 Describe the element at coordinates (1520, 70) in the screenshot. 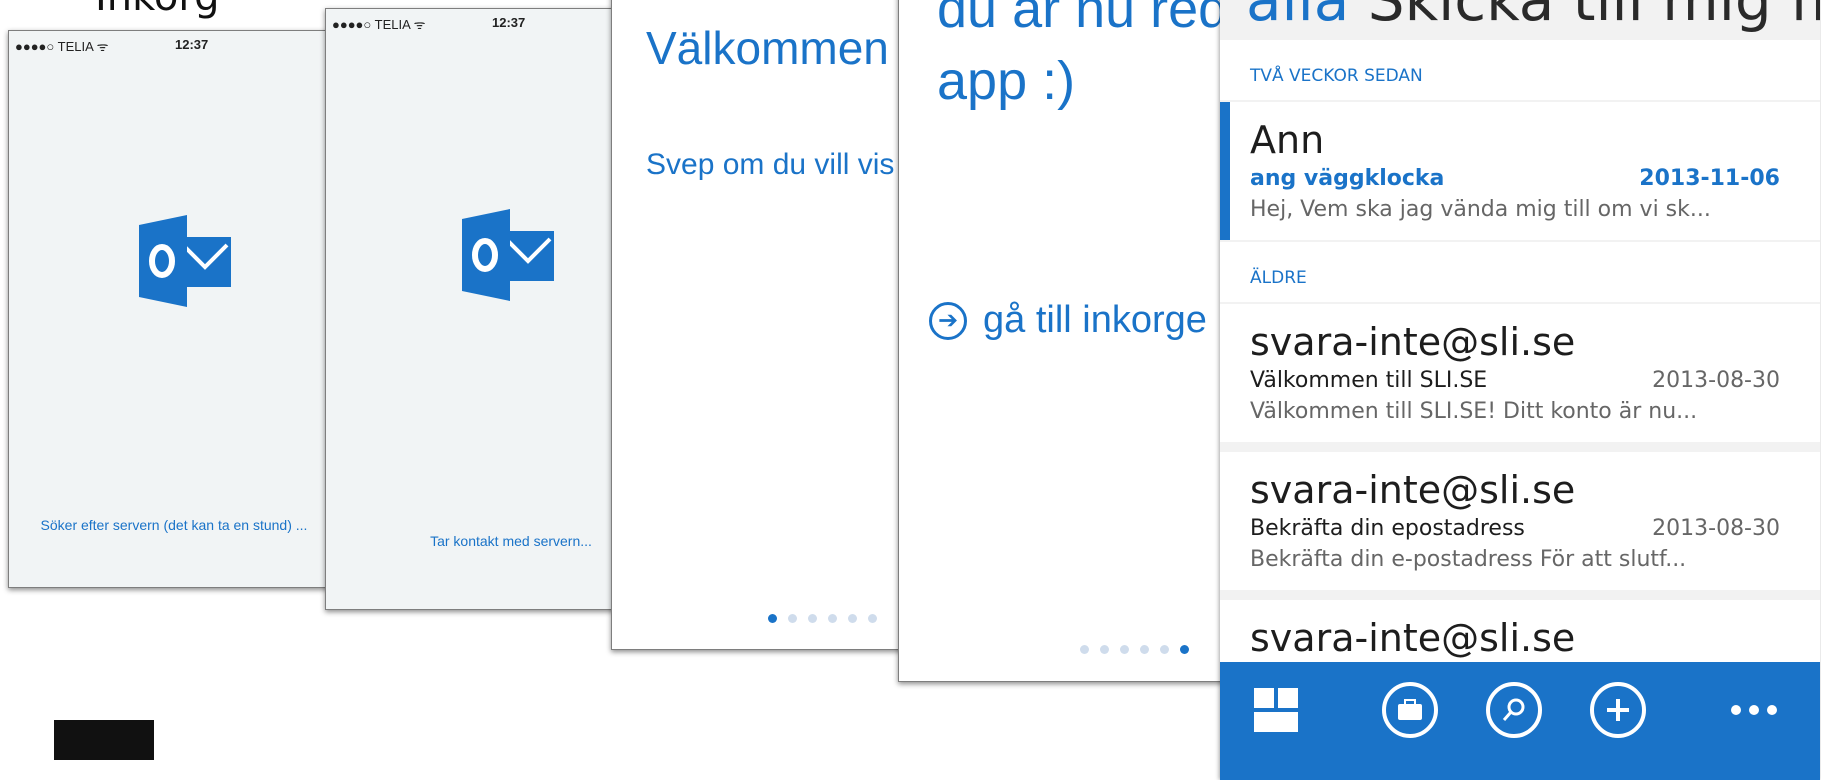

I see `section-header: TVÅ VECKOR SEDAN` at that location.